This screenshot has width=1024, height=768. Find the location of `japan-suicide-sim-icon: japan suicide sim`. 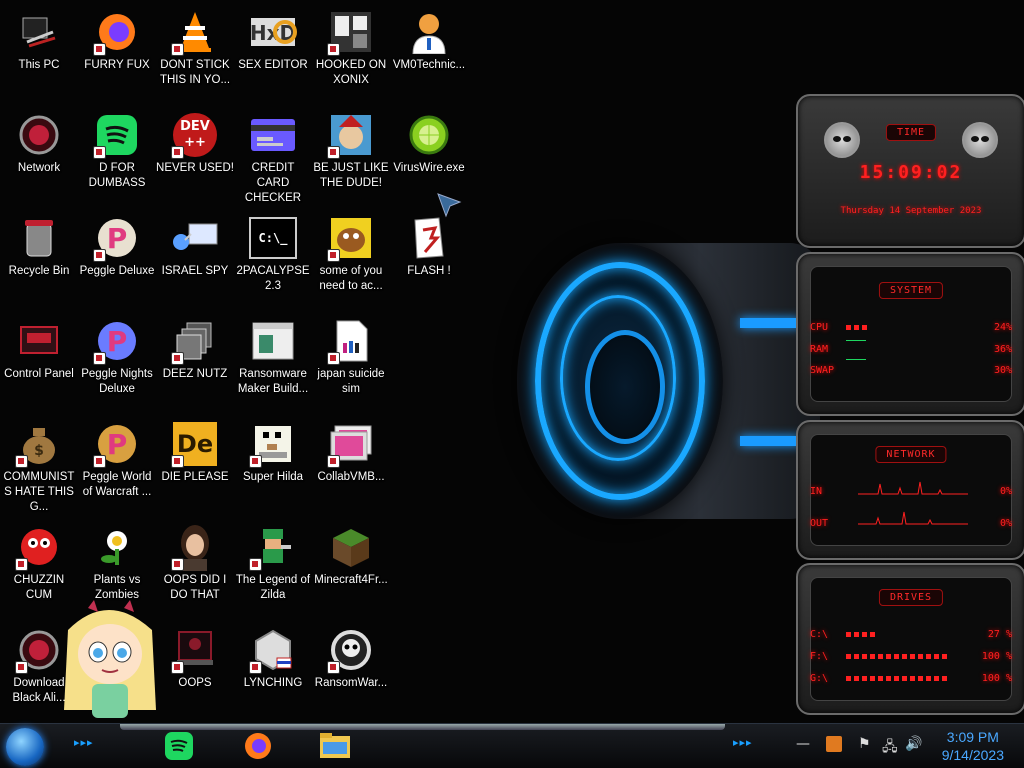

japan-suicide-sim-icon: japan suicide sim is located at coordinates (351, 354).